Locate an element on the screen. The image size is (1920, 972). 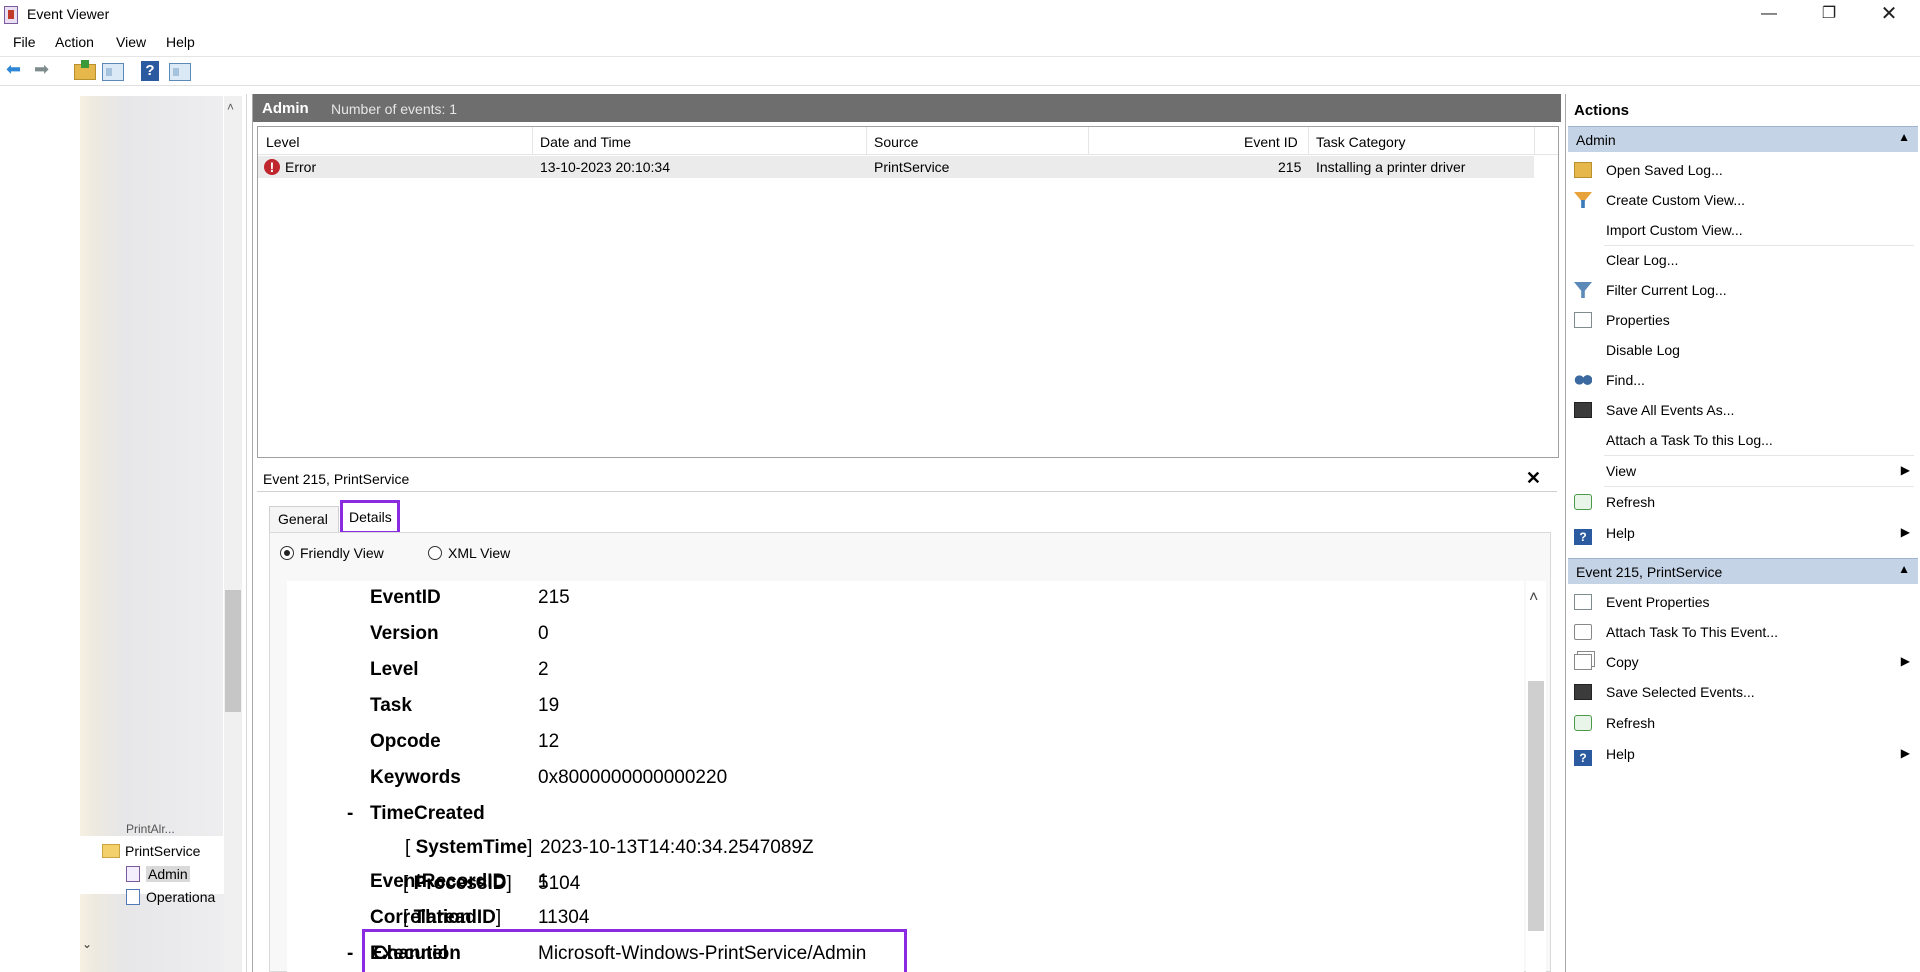
action-refresh: Refresh is located at coordinates (1744, 502).